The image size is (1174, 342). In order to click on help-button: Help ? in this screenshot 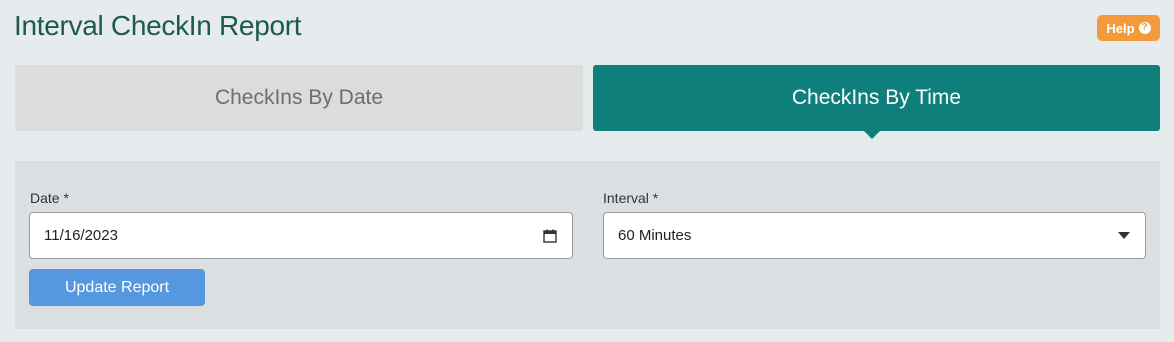, I will do `click(1128, 28)`.